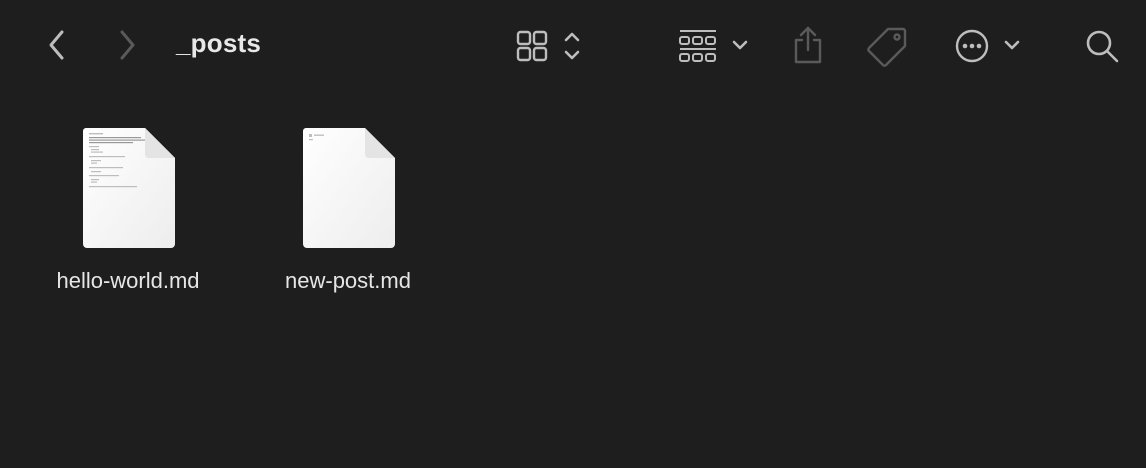  What do you see at coordinates (219, 43) in the screenshot?
I see `window-title: _posts` at bounding box center [219, 43].